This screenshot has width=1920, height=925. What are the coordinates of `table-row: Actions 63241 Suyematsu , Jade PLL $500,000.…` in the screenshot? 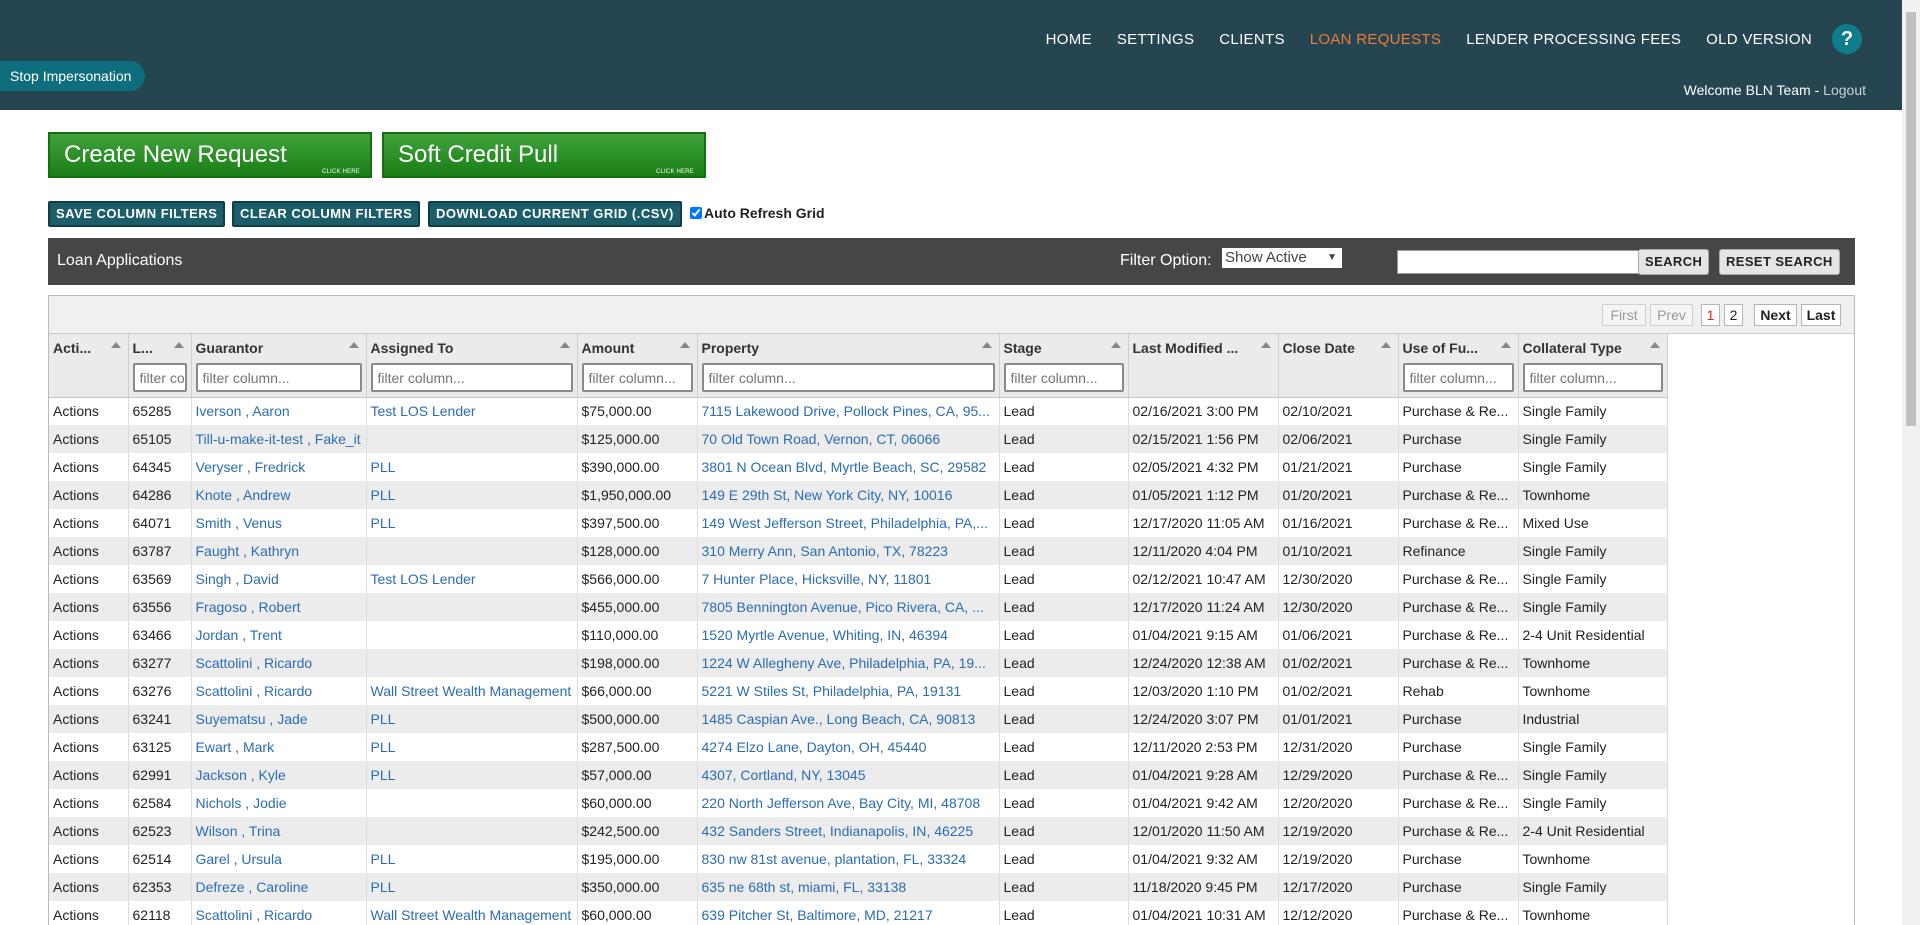 It's located at (858, 719).